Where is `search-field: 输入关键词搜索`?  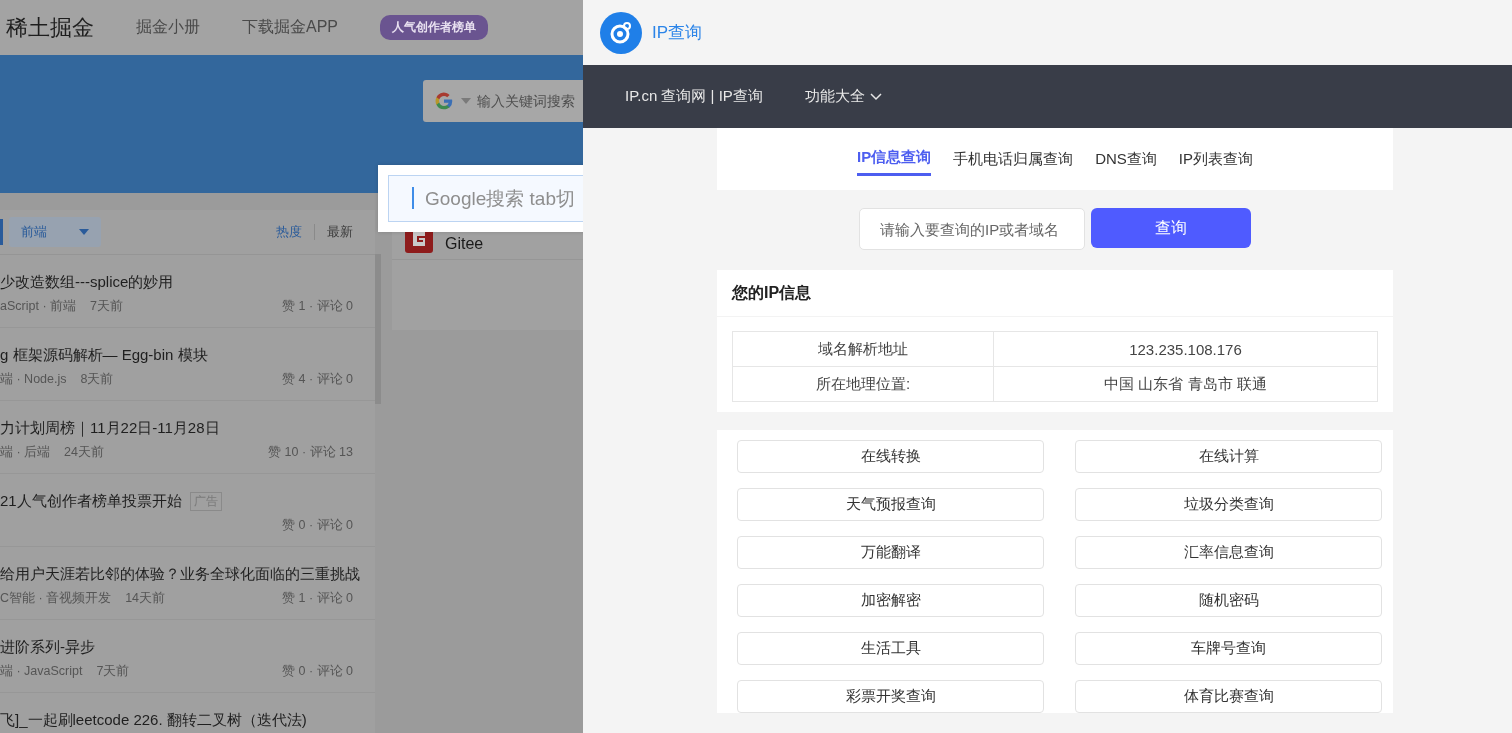 search-field: 输入关键词搜索 is located at coordinates (526, 101).